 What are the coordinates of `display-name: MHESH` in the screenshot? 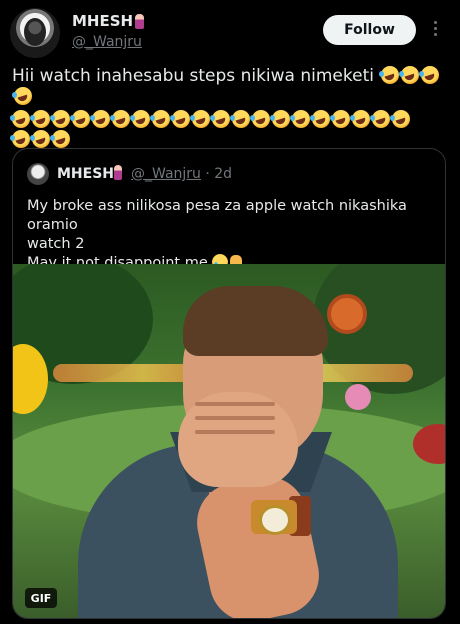 It's located at (102, 21).